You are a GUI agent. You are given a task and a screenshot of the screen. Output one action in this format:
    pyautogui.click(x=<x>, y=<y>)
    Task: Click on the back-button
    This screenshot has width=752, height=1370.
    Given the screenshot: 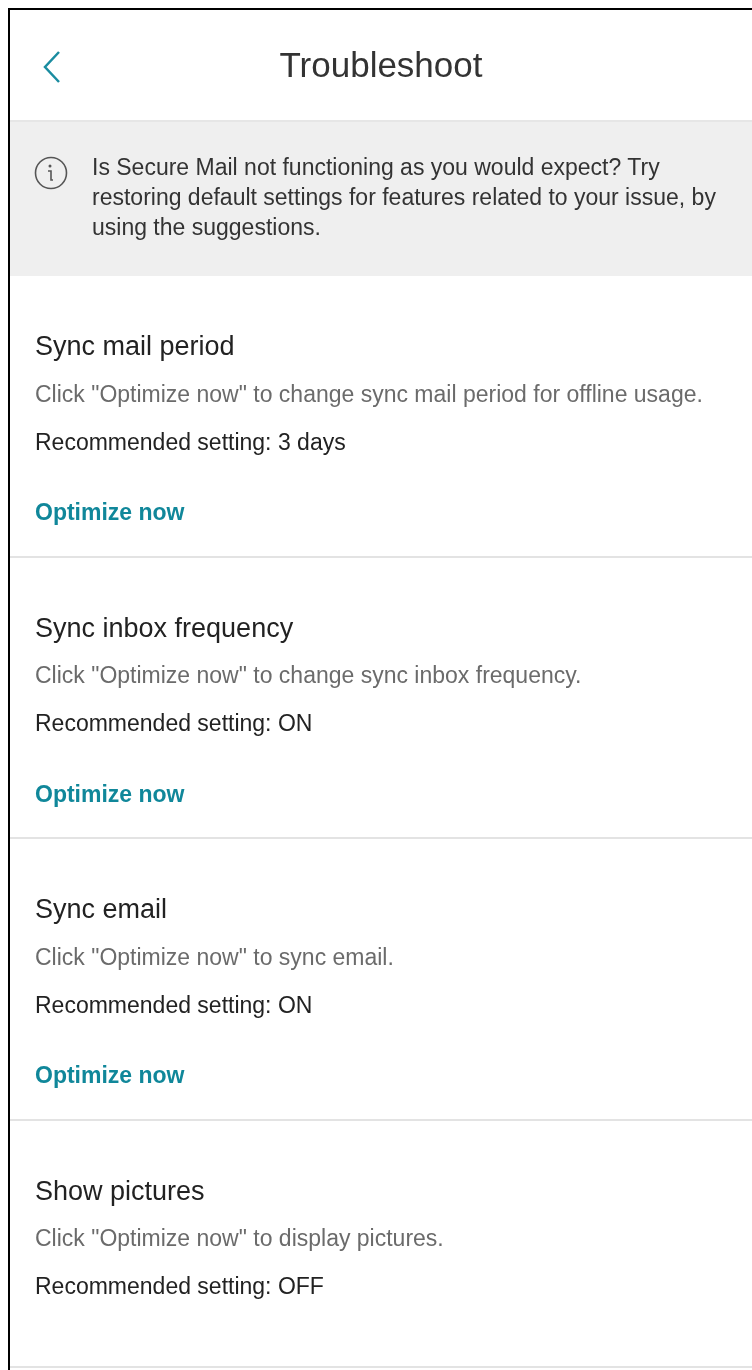 What is the action you would take?
    pyautogui.click(x=52, y=67)
    